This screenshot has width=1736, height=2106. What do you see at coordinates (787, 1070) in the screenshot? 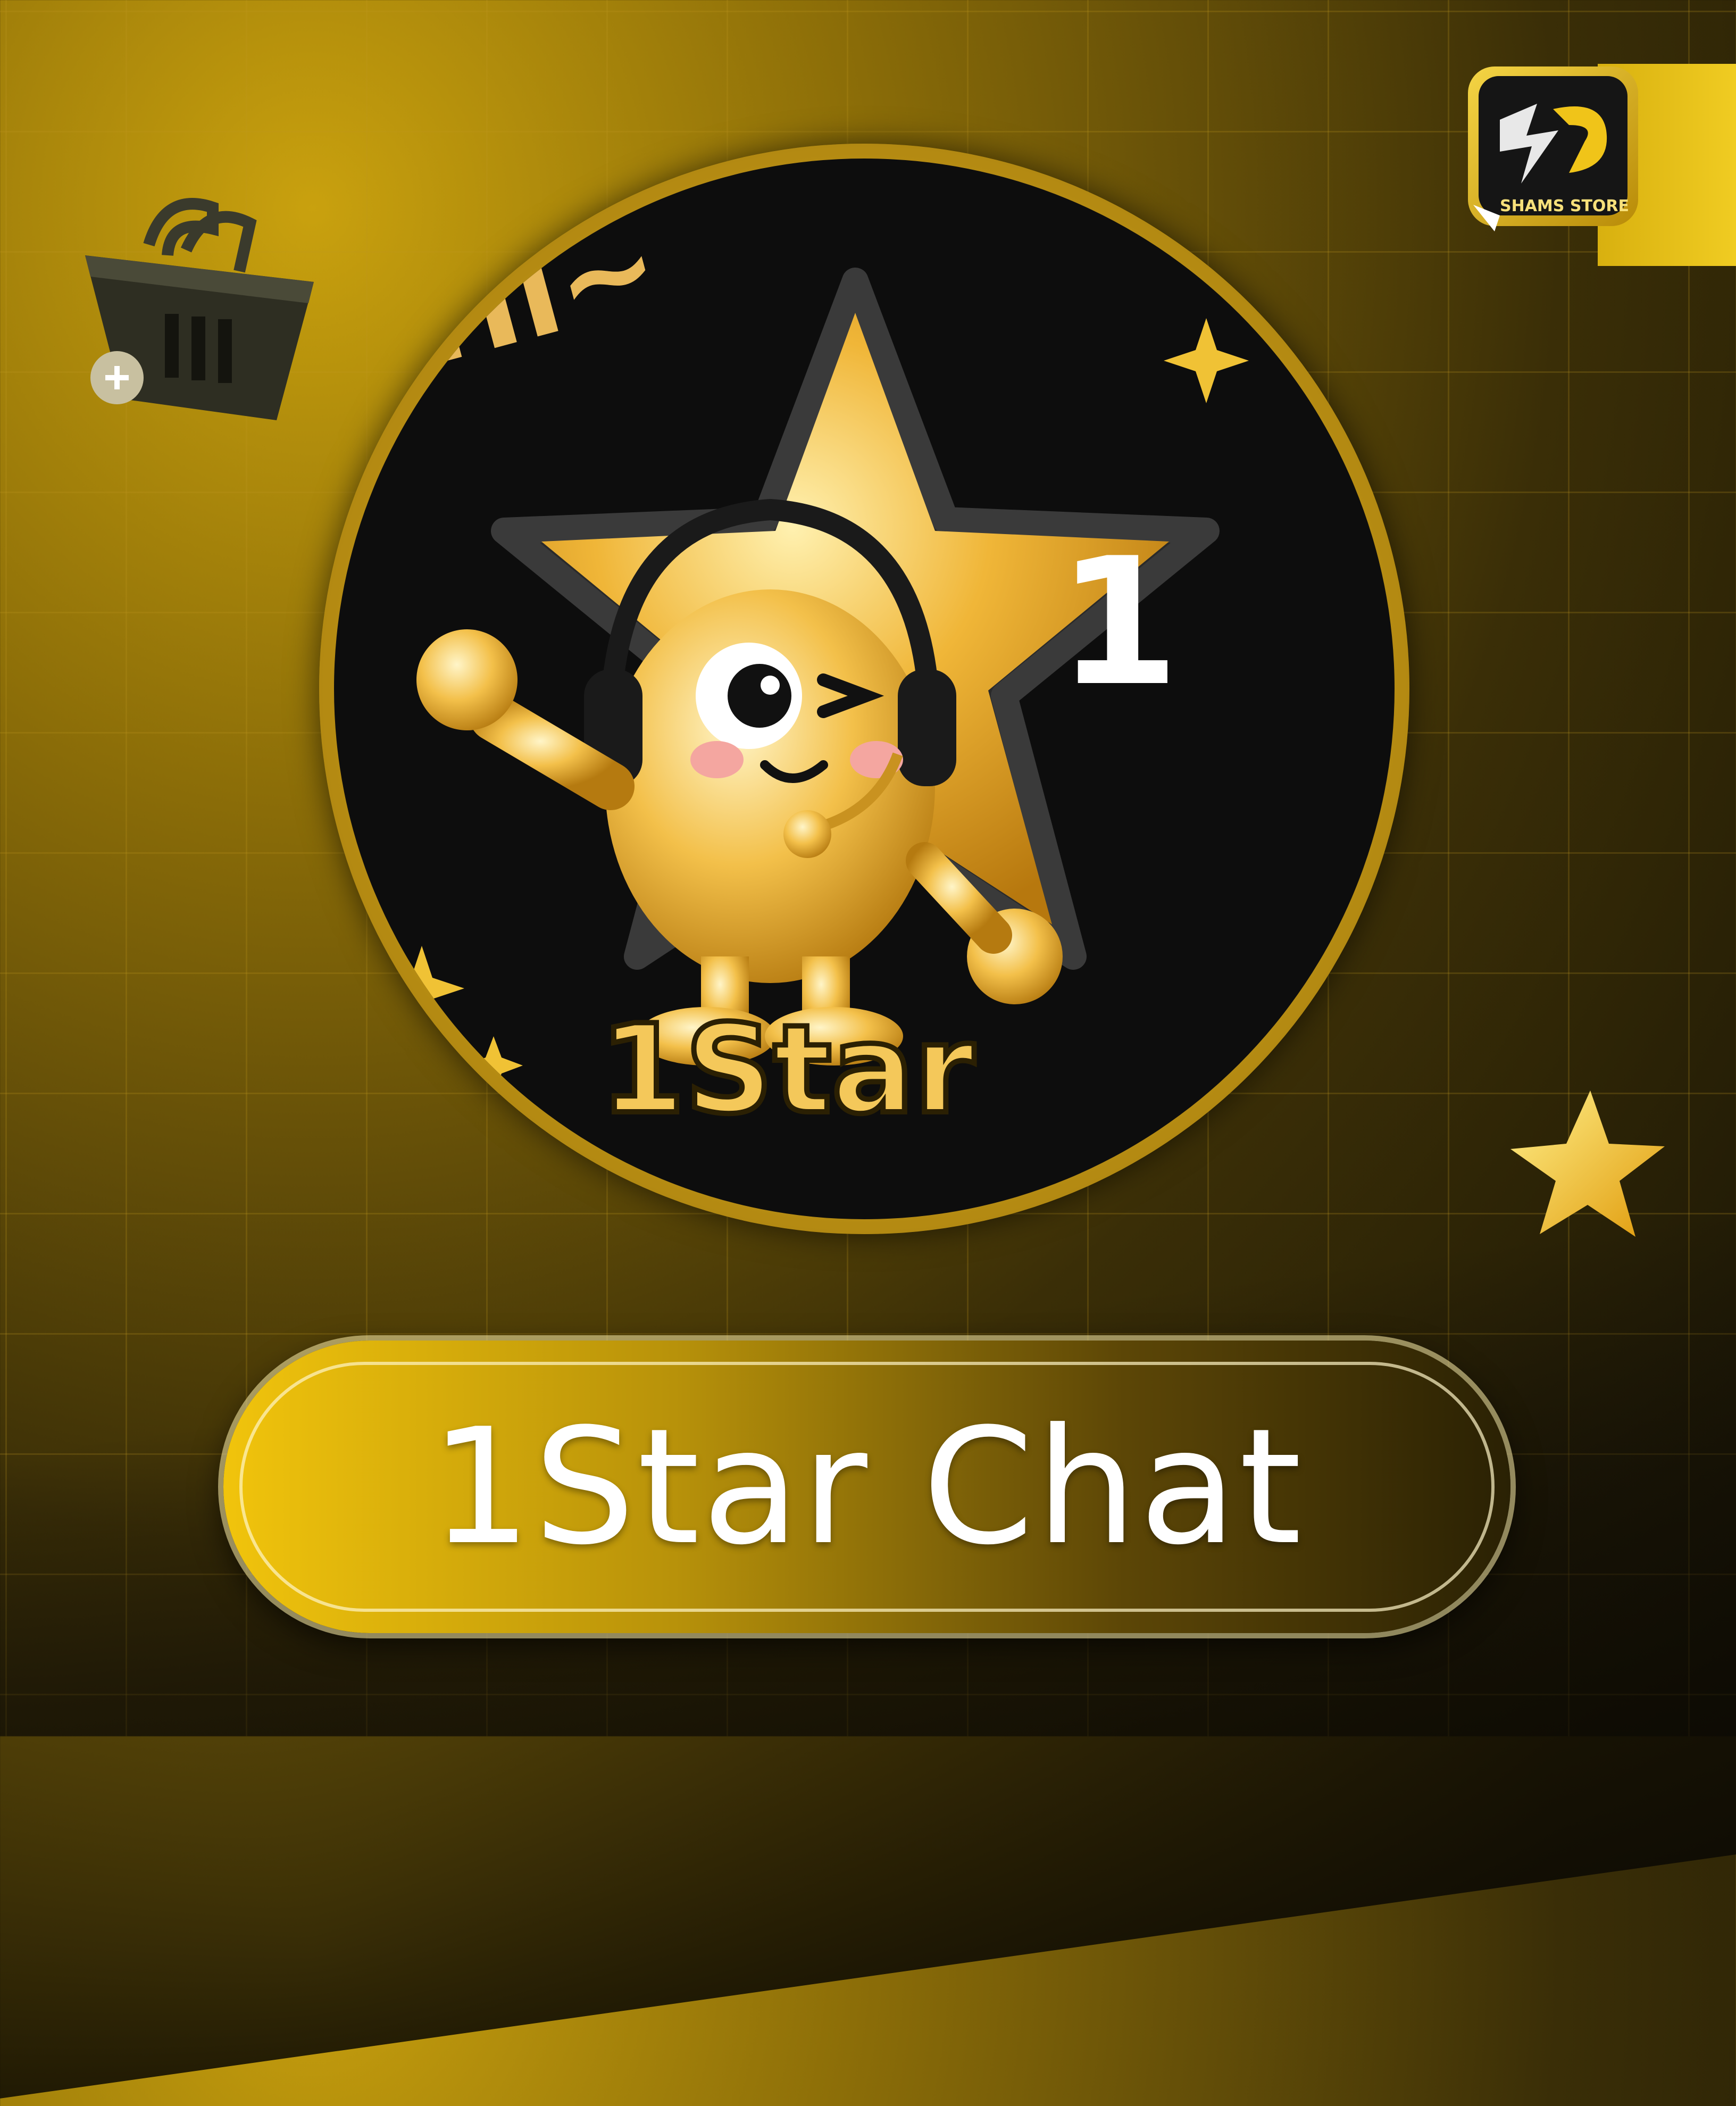
I see `badge-label: 1Star` at bounding box center [787, 1070].